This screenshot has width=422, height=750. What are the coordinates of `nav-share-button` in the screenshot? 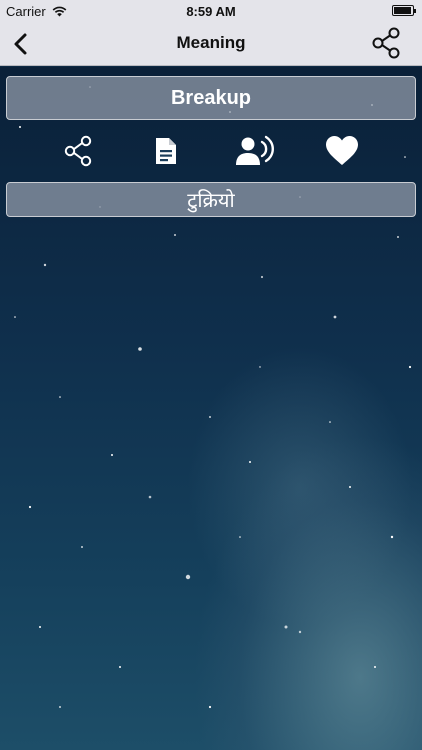 It's located at (387, 43).